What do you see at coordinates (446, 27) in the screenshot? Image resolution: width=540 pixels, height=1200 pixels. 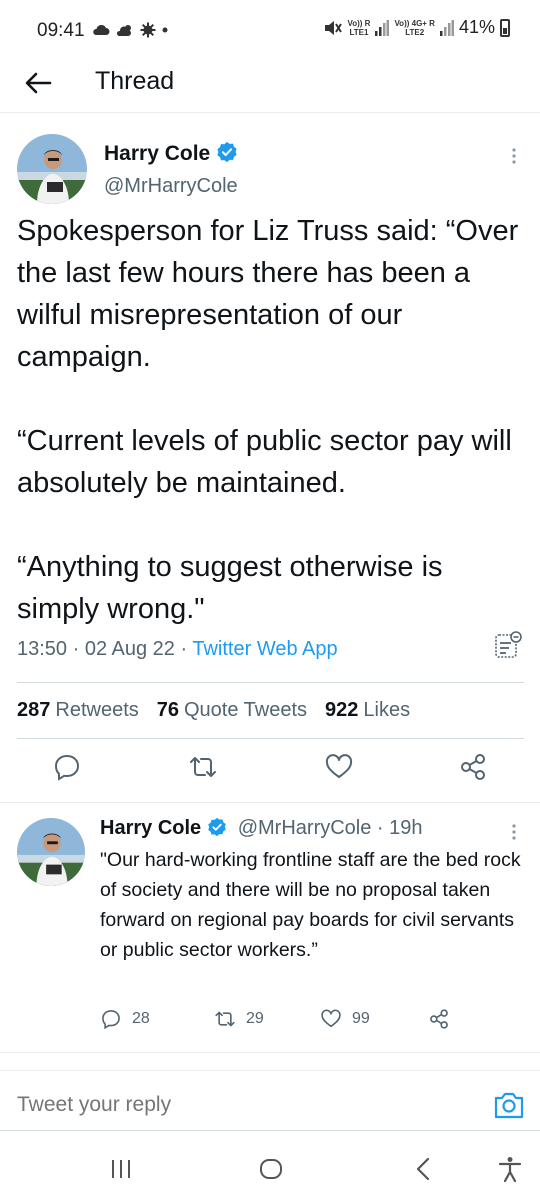 I see `signal-2-icon` at bounding box center [446, 27].